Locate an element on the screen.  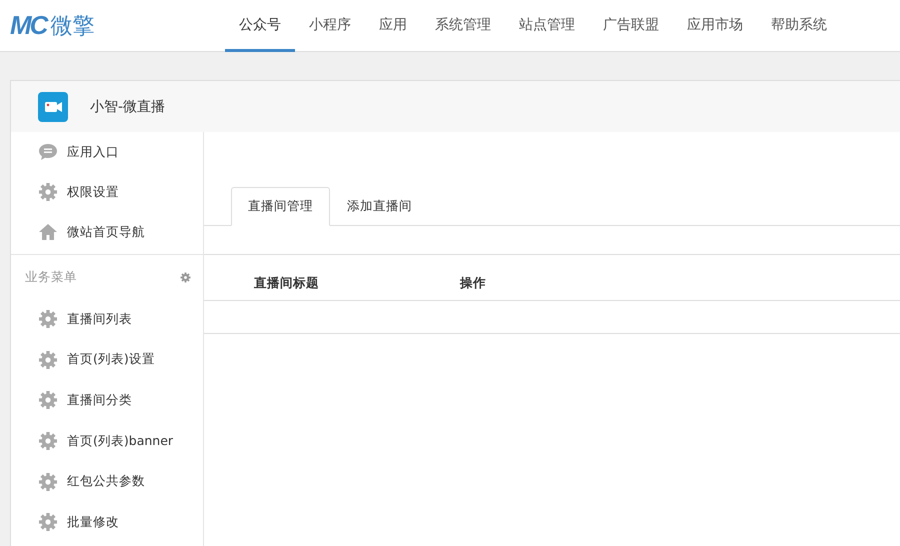
nav-tab: 应用市场 is located at coordinates (715, 26).